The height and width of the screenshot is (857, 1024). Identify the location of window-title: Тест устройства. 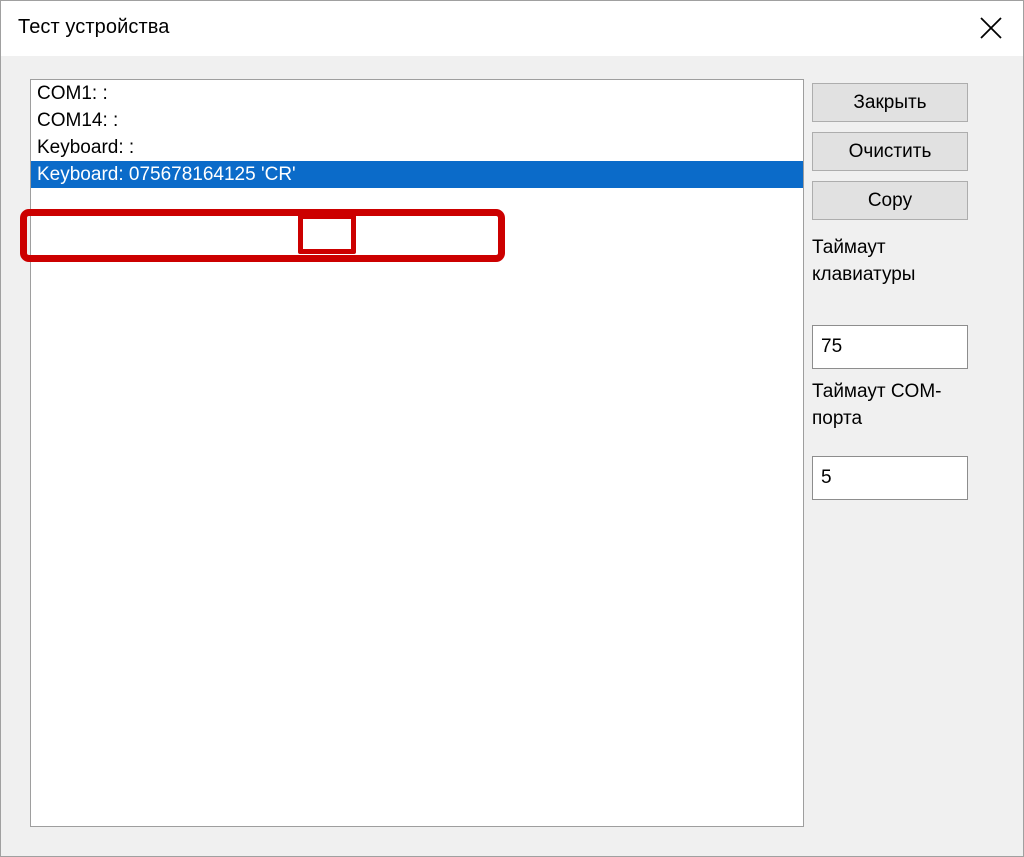
(94, 27).